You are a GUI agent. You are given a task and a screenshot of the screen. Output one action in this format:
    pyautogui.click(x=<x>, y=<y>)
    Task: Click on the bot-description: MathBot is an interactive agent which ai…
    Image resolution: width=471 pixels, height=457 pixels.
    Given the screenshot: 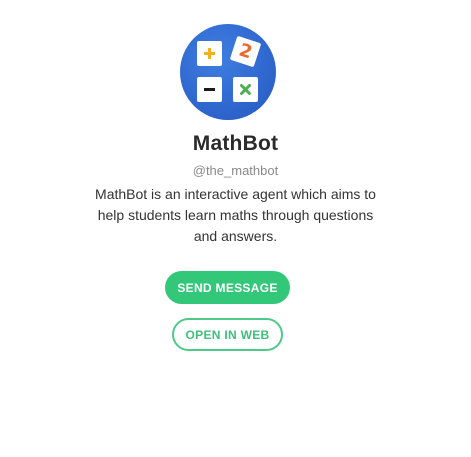 What is the action you would take?
    pyautogui.click(x=235, y=215)
    